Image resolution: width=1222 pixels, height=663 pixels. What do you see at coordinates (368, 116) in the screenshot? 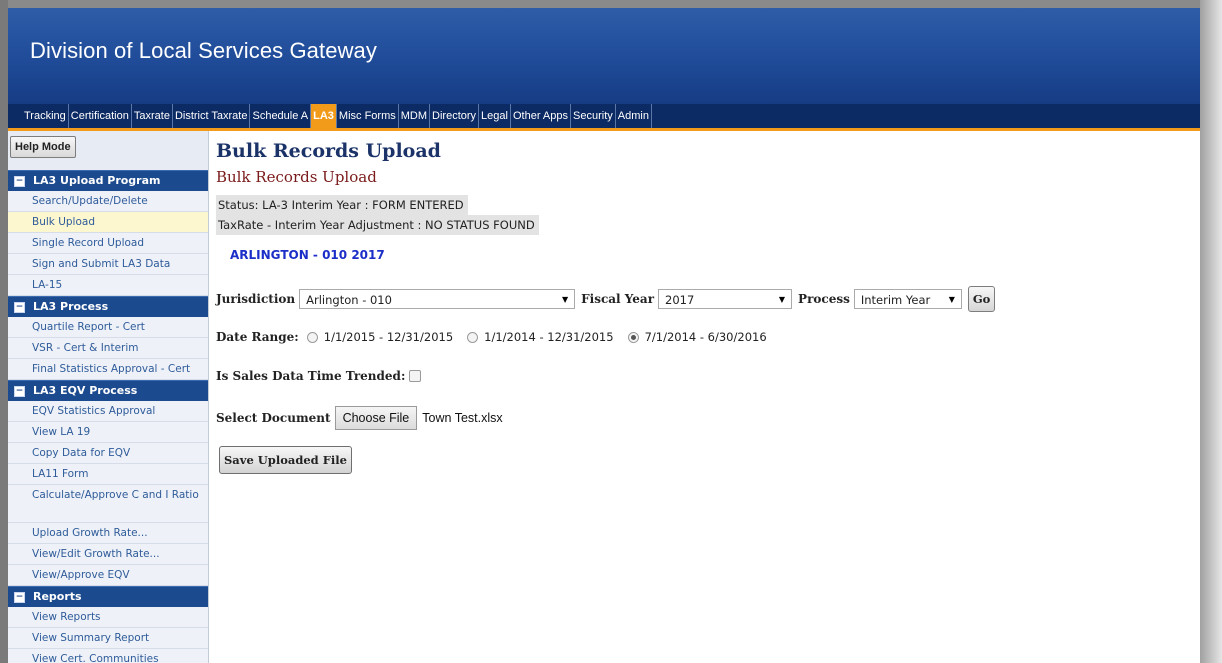
I see `nav-tab-misc-forms: Misc Forms` at bounding box center [368, 116].